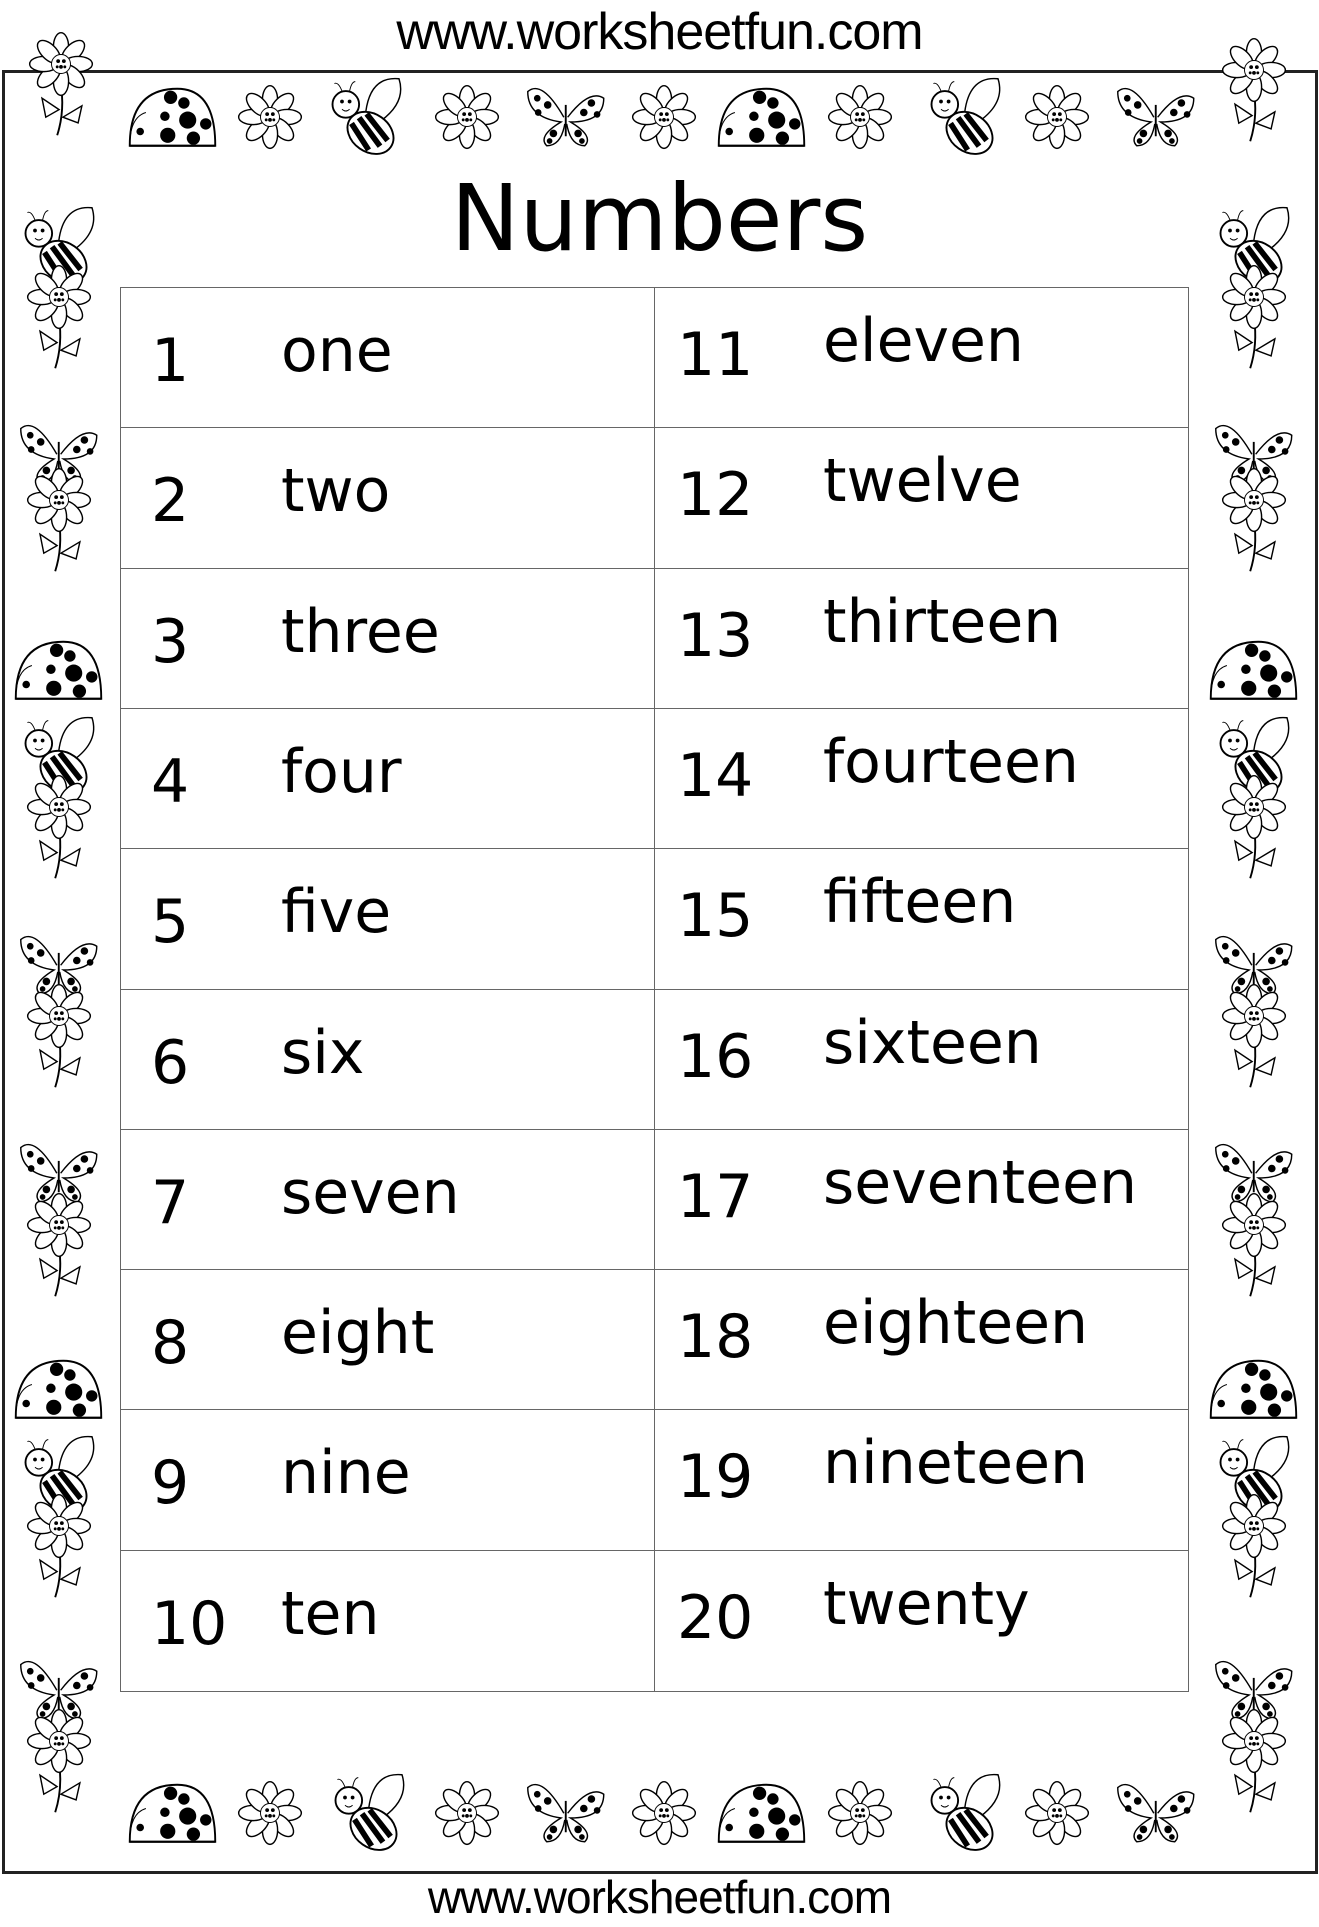  Describe the element at coordinates (932, 1042) in the screenshot. I see `number-word: sixteen` at that location.